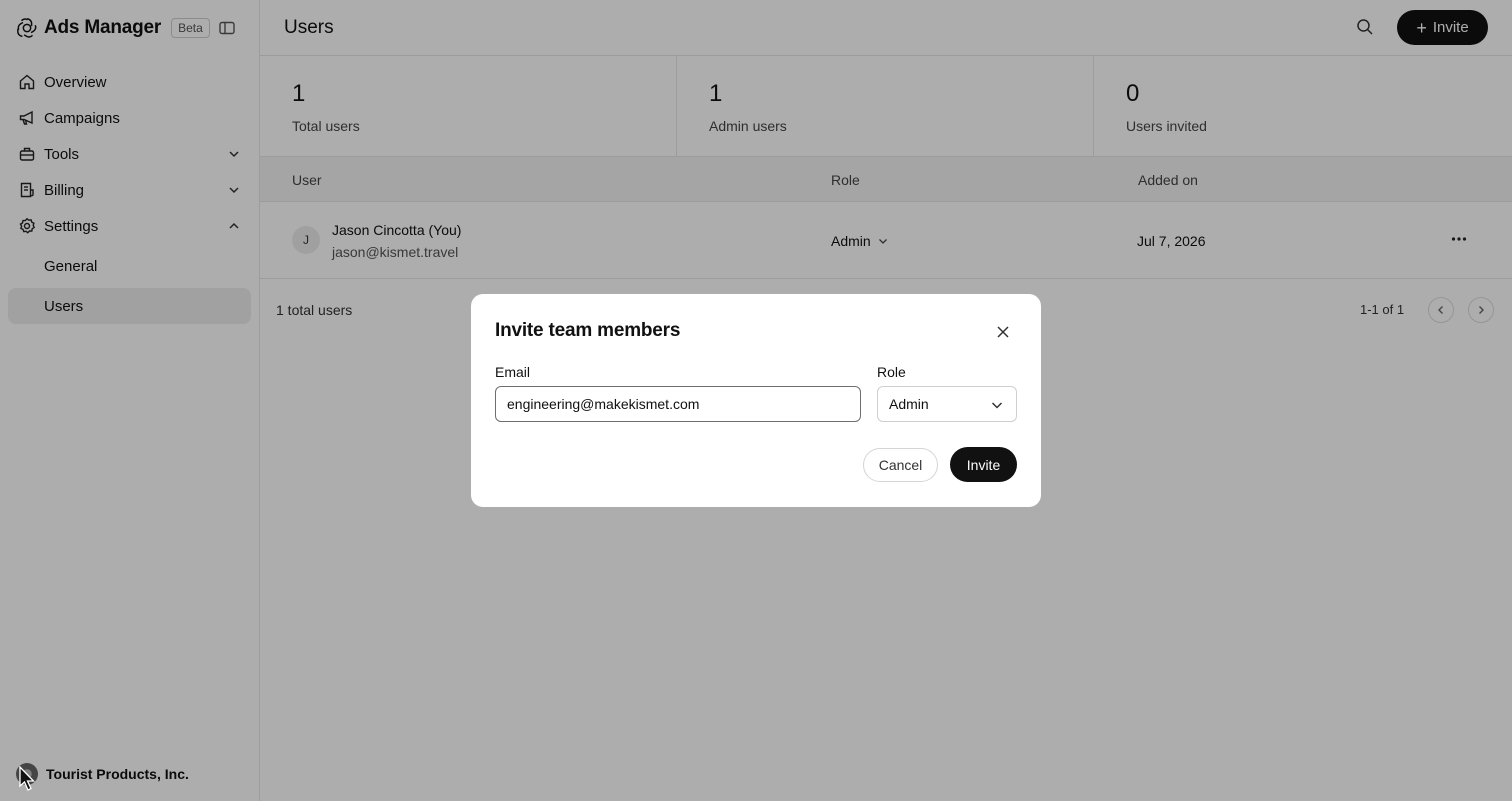 The image size is (1512, 801). I want to click on mouse-cursor-icon, so click(27, 778).